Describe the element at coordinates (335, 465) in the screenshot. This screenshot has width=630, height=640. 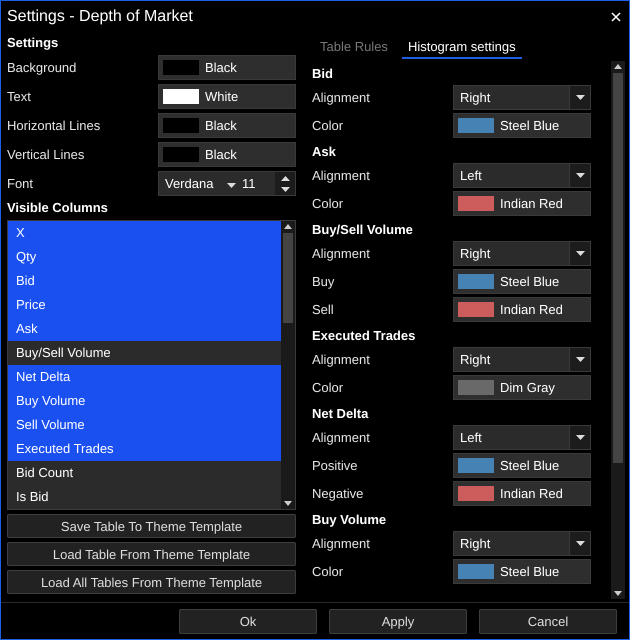
I see `setting-label: Positive` at that location.